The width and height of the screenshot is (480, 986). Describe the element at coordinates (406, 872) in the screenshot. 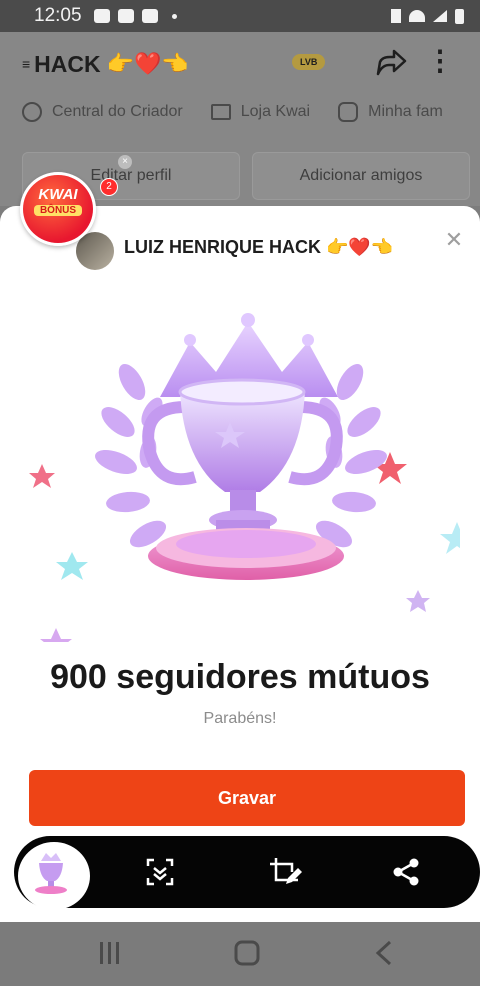

I see `share-icon` at that location.